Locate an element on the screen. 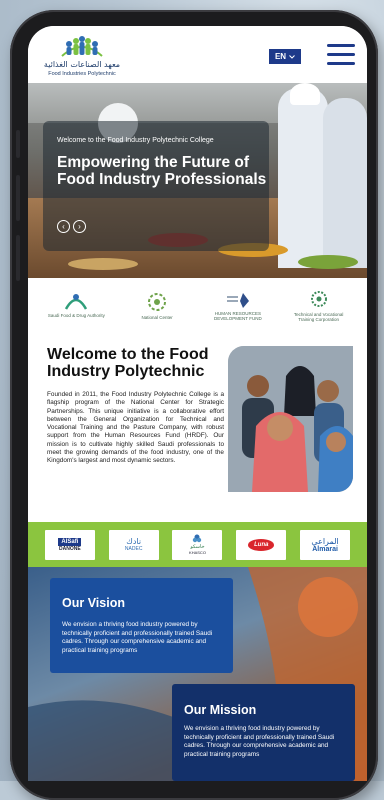  partner-logo-national-center: National Center is located at coordinates (157, 306).